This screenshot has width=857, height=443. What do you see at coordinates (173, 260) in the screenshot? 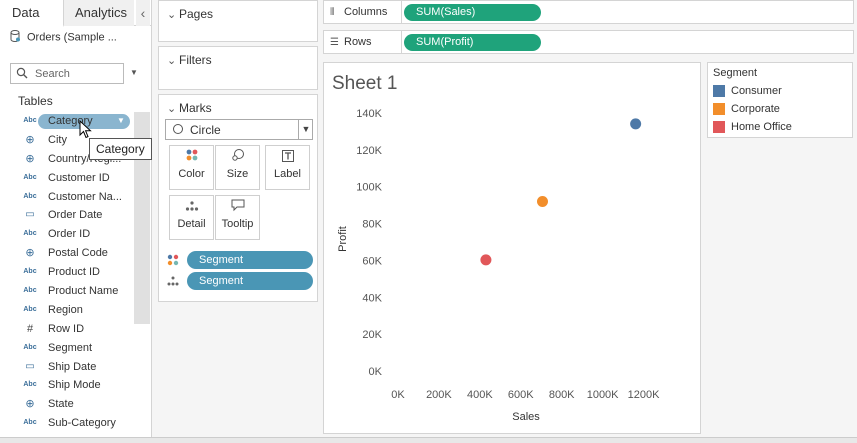
I see `color-dots-icon` at bounding box center [173, 260].